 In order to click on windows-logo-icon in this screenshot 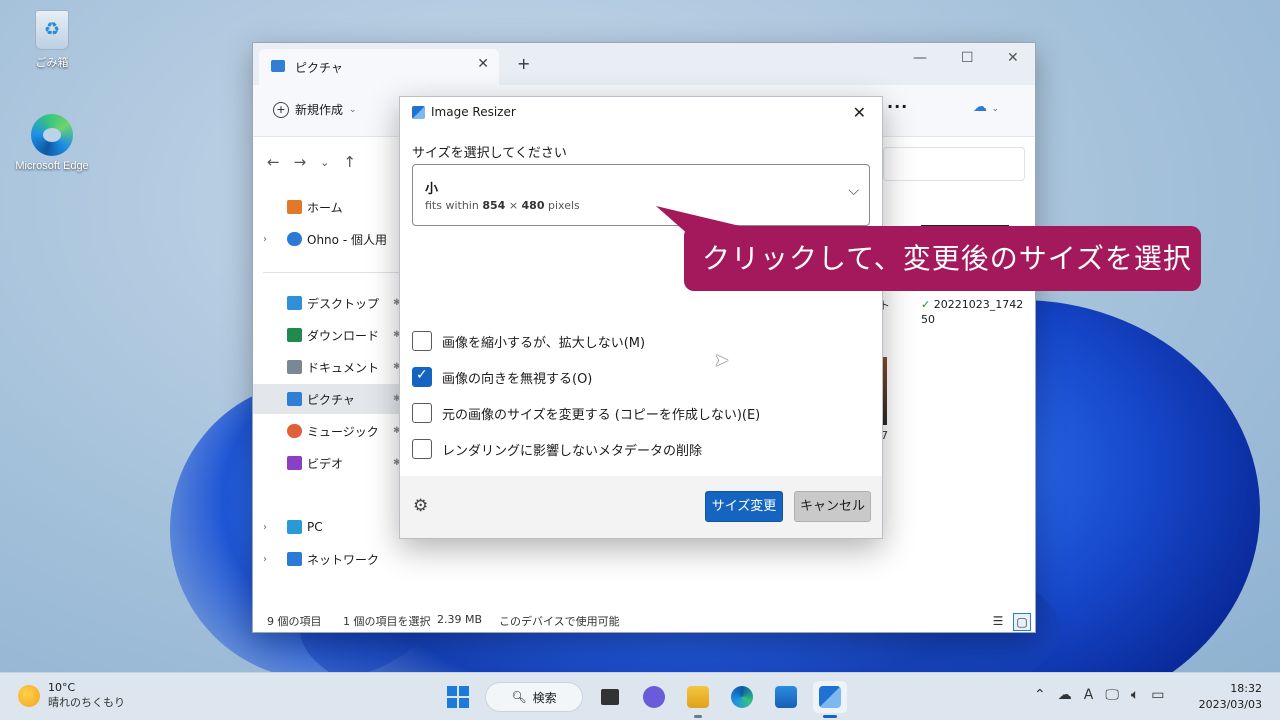, I will do `click(458, 697)`.